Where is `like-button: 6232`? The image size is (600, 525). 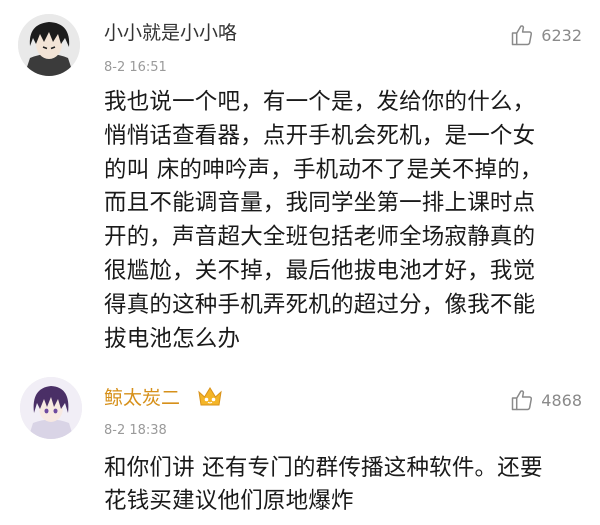
like-button: 6232 is located at coordinates (546, 35).